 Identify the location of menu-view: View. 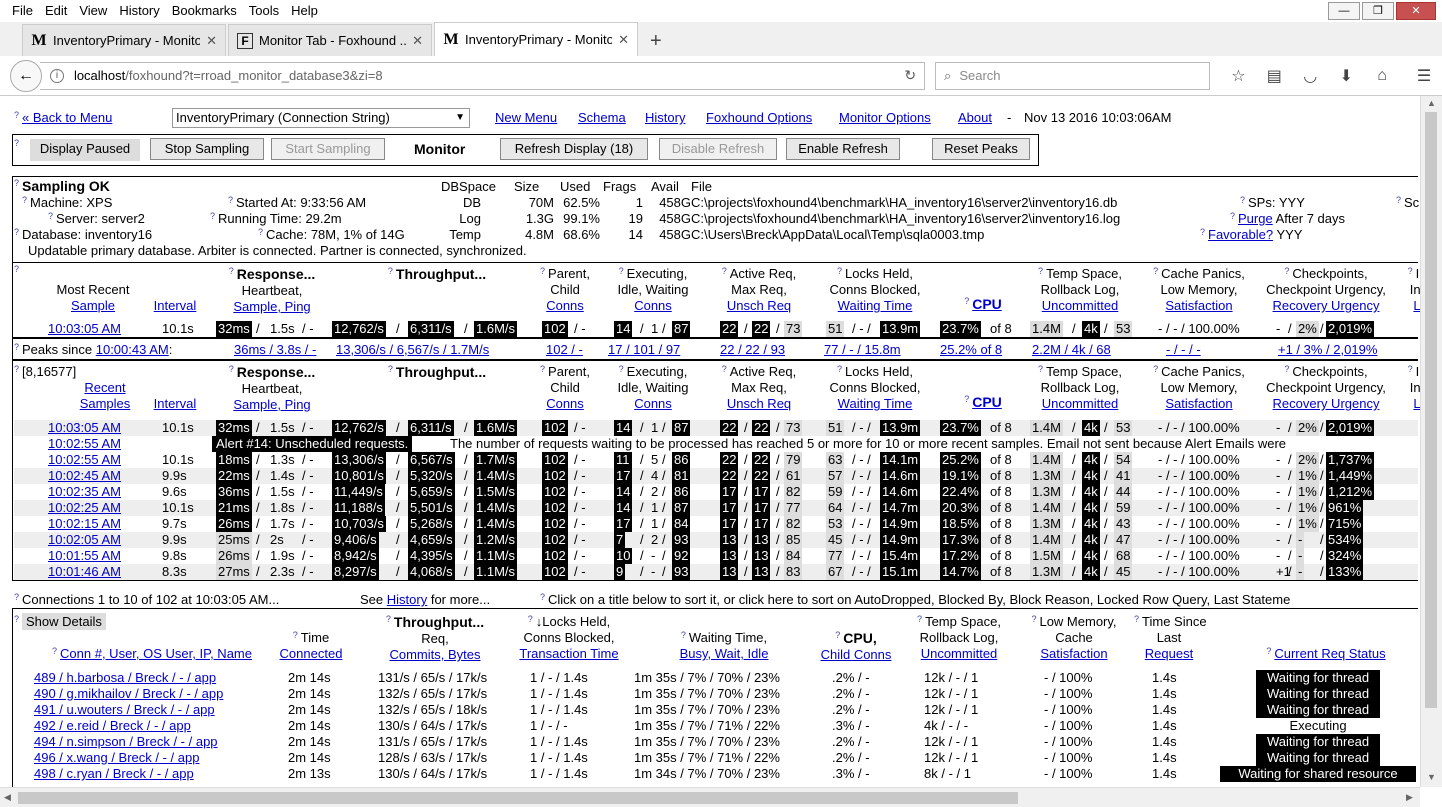
(93, 11).